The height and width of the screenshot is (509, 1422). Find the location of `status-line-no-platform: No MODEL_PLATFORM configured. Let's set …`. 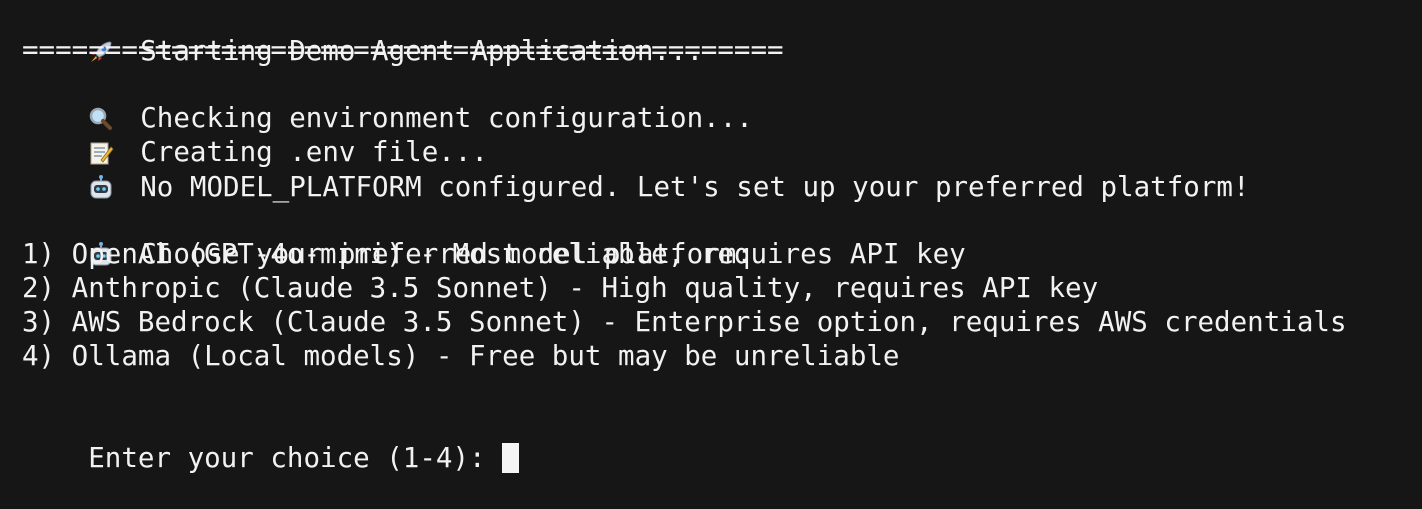

status-line-no-platform: No MODEL_PLATFORM configured. Let's set … is located at coordinates (636, 169).